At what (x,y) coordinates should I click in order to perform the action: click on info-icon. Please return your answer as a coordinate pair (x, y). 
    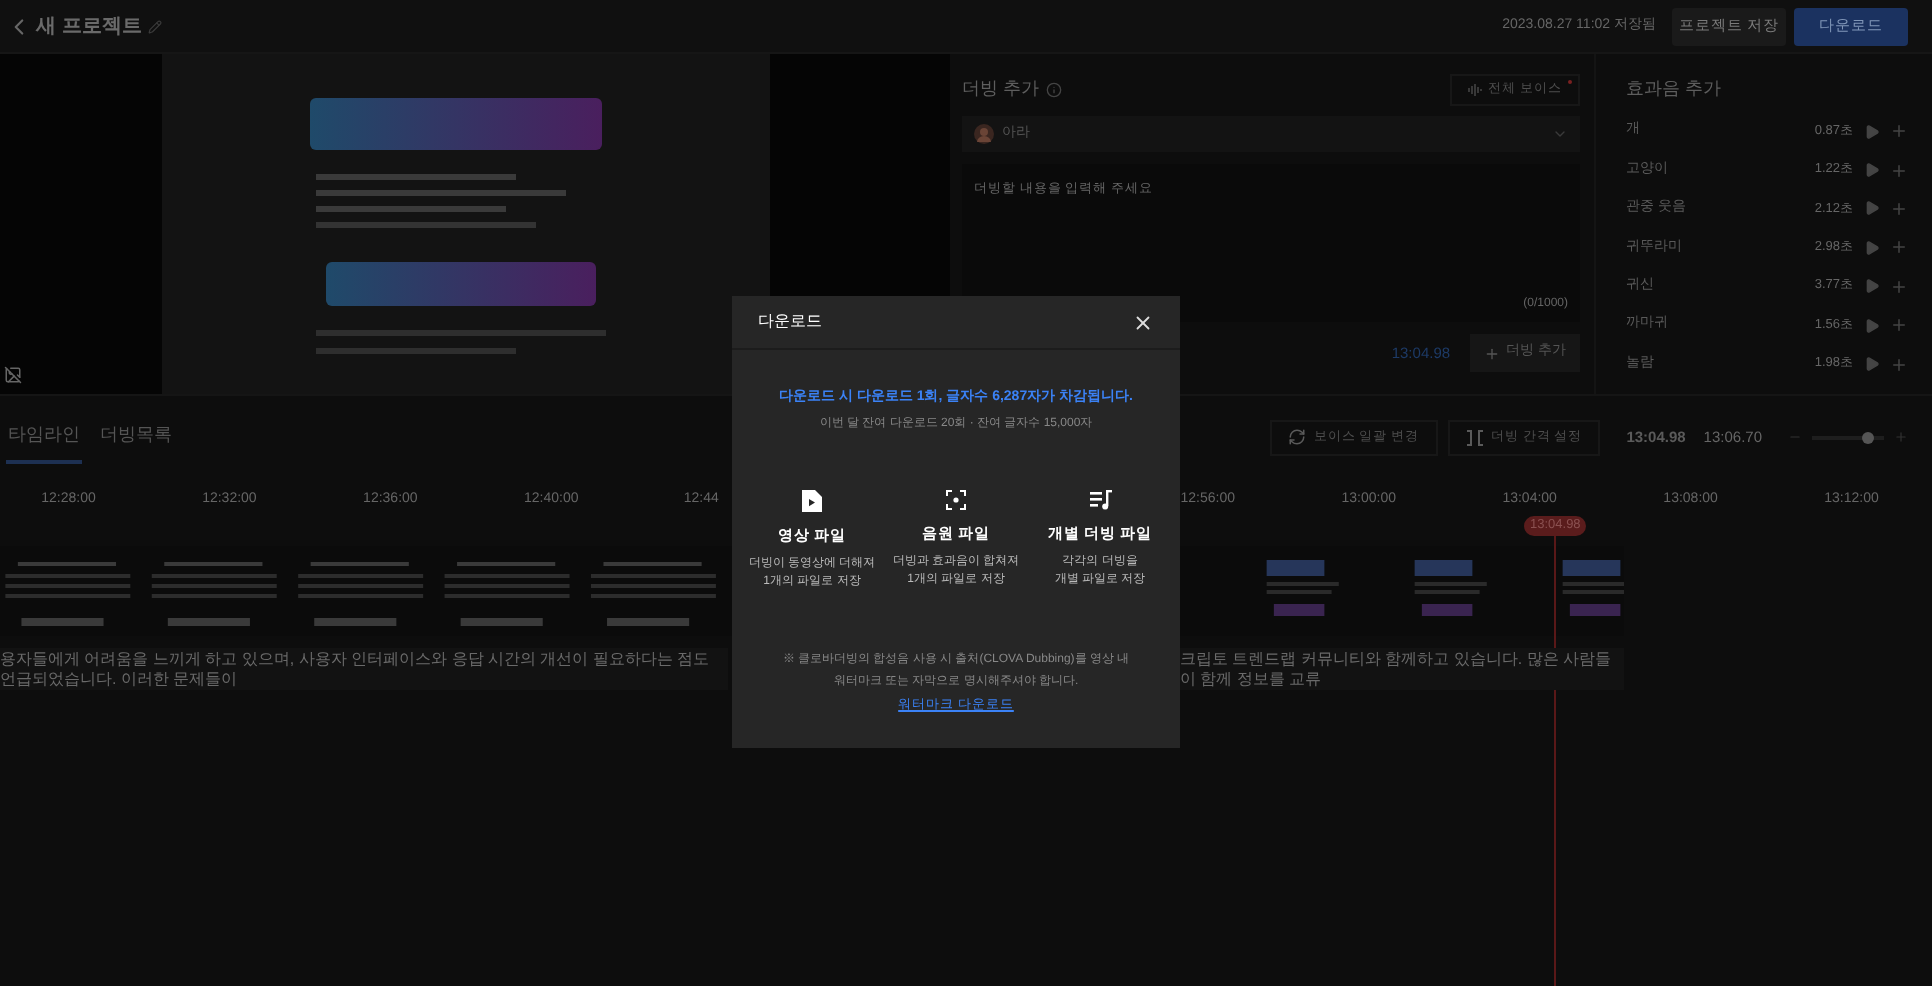
    Looking at the image, I should click on (1053, 90).